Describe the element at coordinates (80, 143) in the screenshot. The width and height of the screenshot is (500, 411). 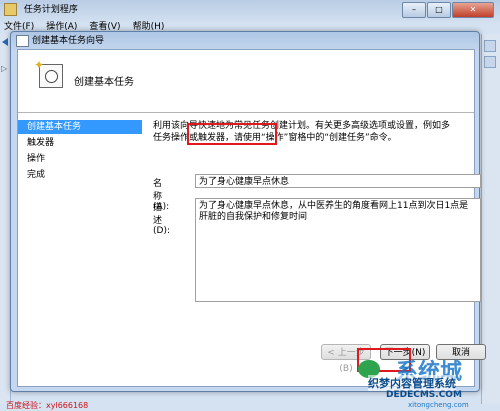
I see `step-trigger: 触发器` at that location.